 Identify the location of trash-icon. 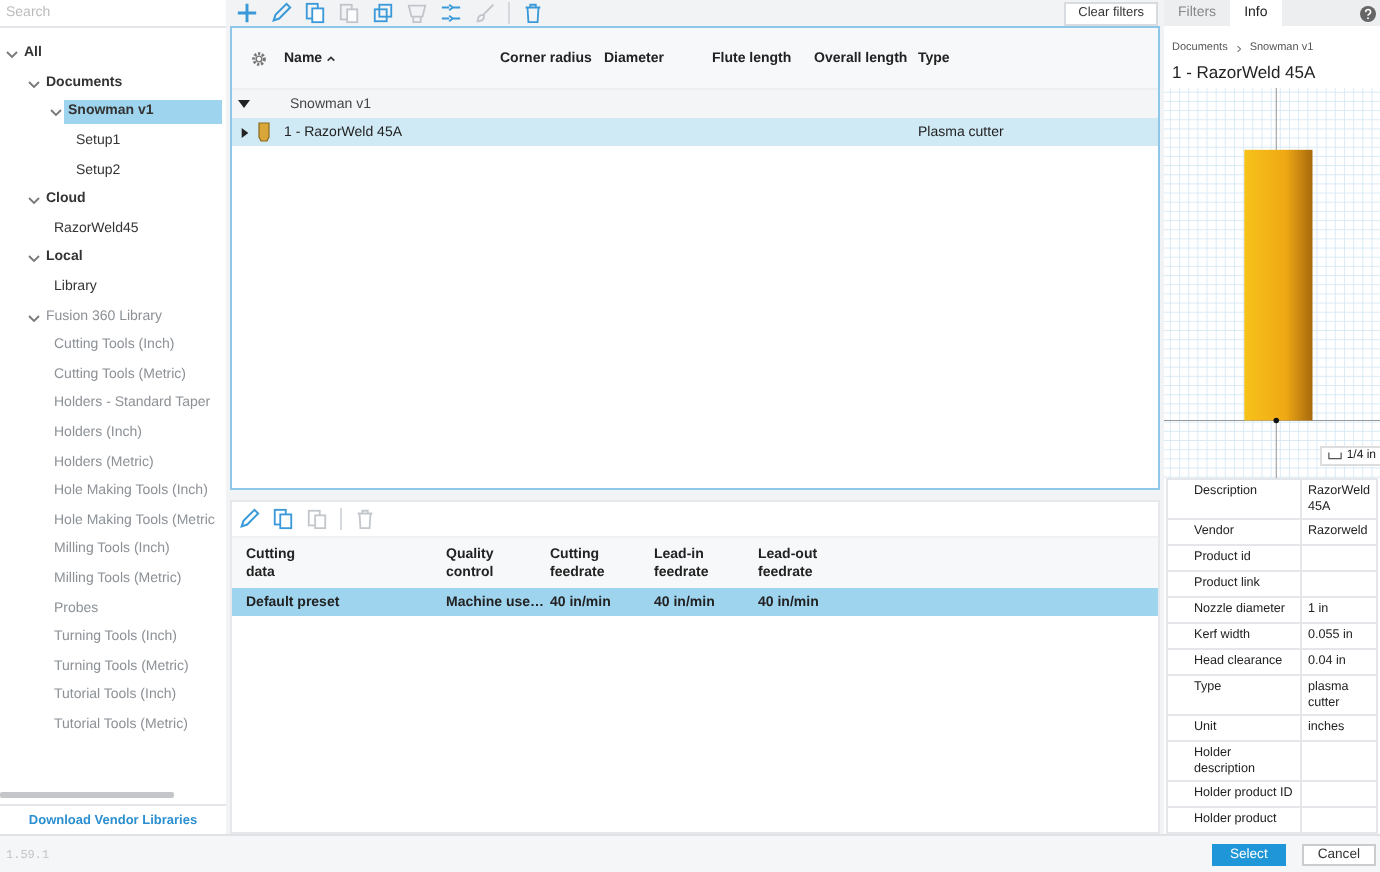
(533, 13).